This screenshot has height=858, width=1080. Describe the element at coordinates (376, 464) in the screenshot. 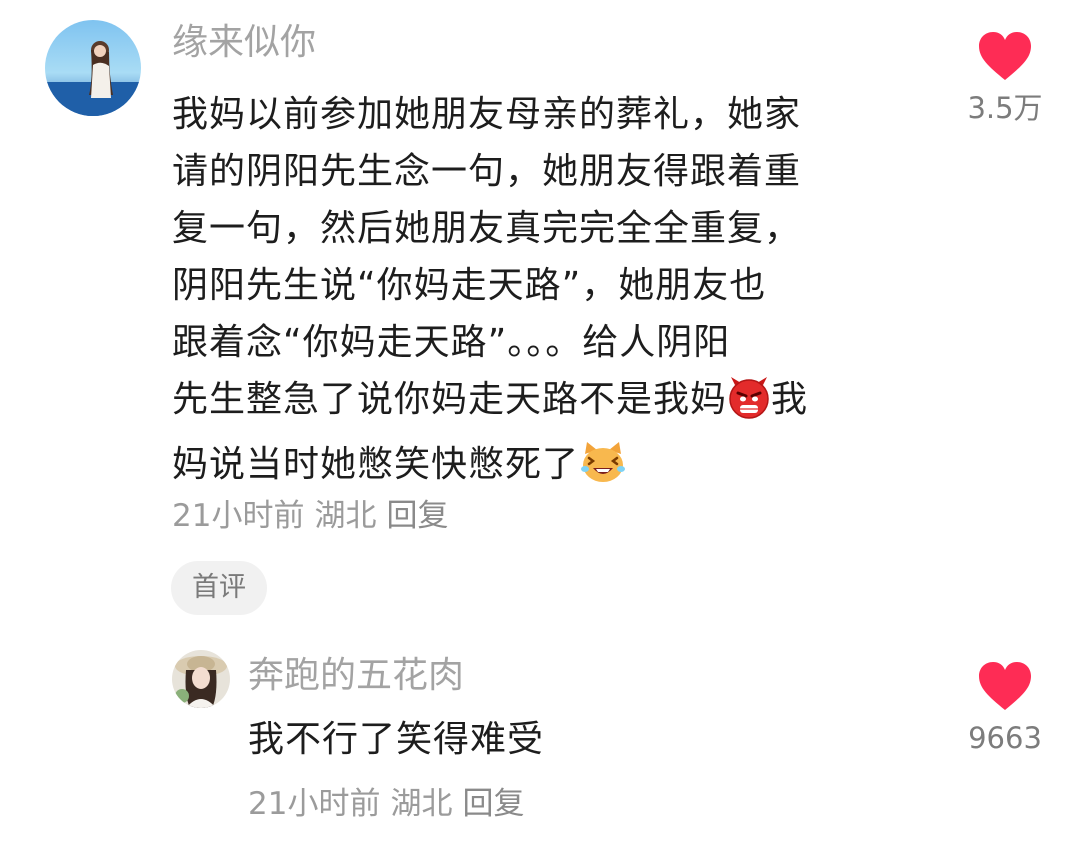

I see `comment-line: 妈说当时她憋笑快憋死了` at that location.